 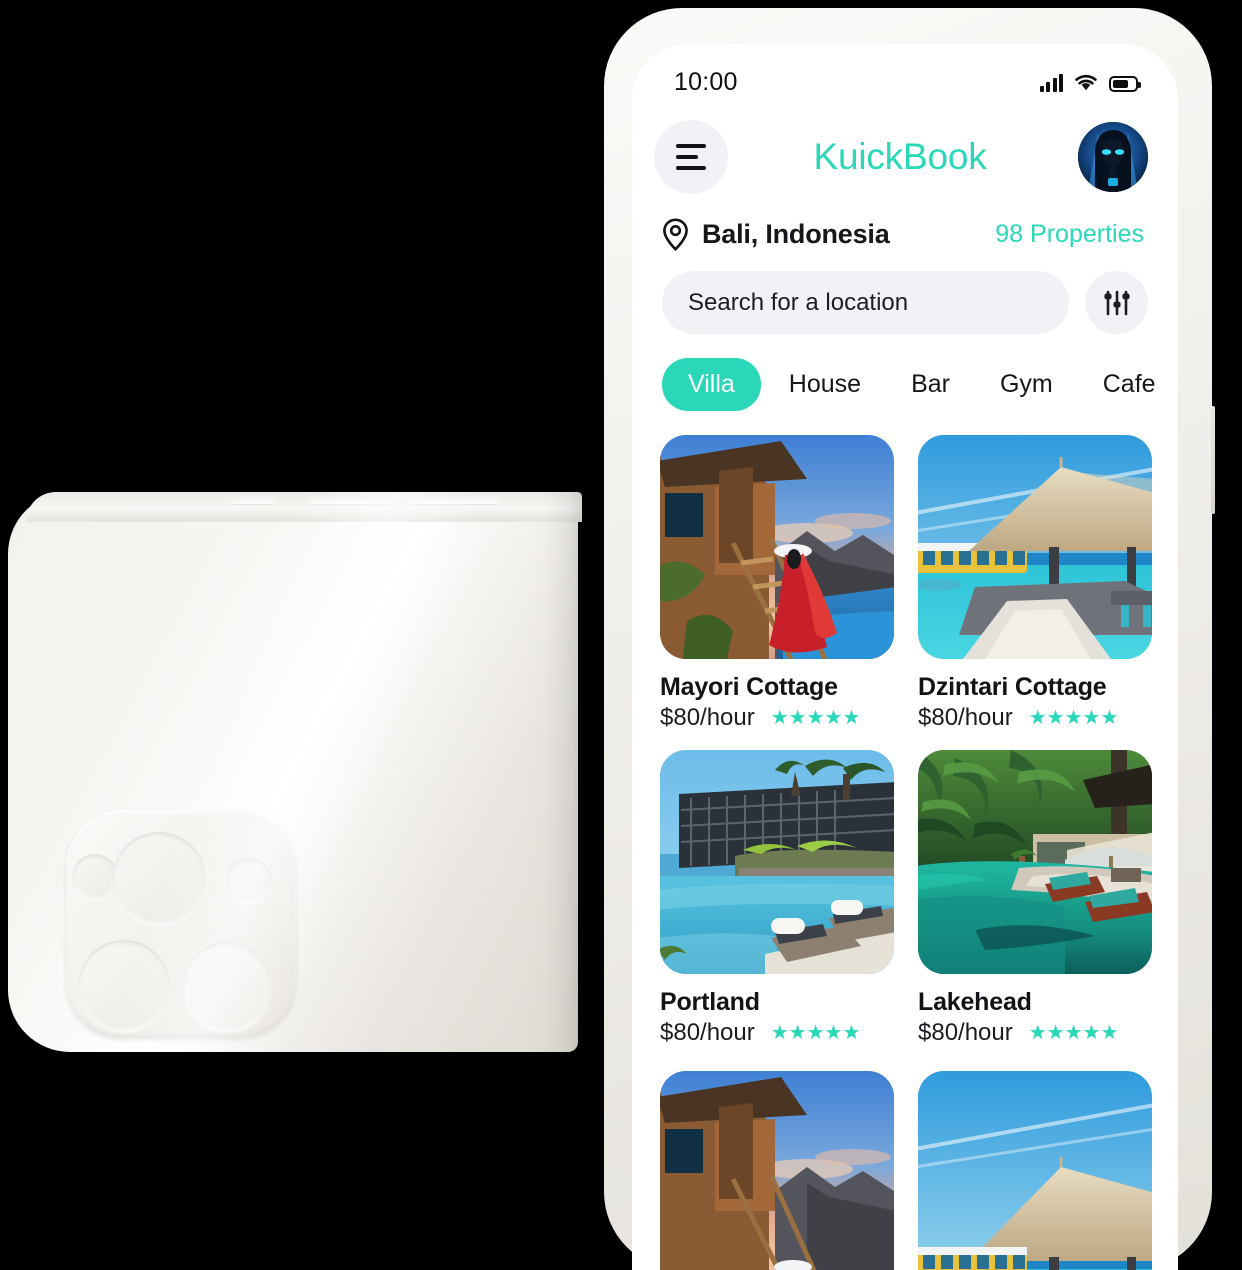 I want to click on property-count-label: Properties, so click(x=1087, y=234).